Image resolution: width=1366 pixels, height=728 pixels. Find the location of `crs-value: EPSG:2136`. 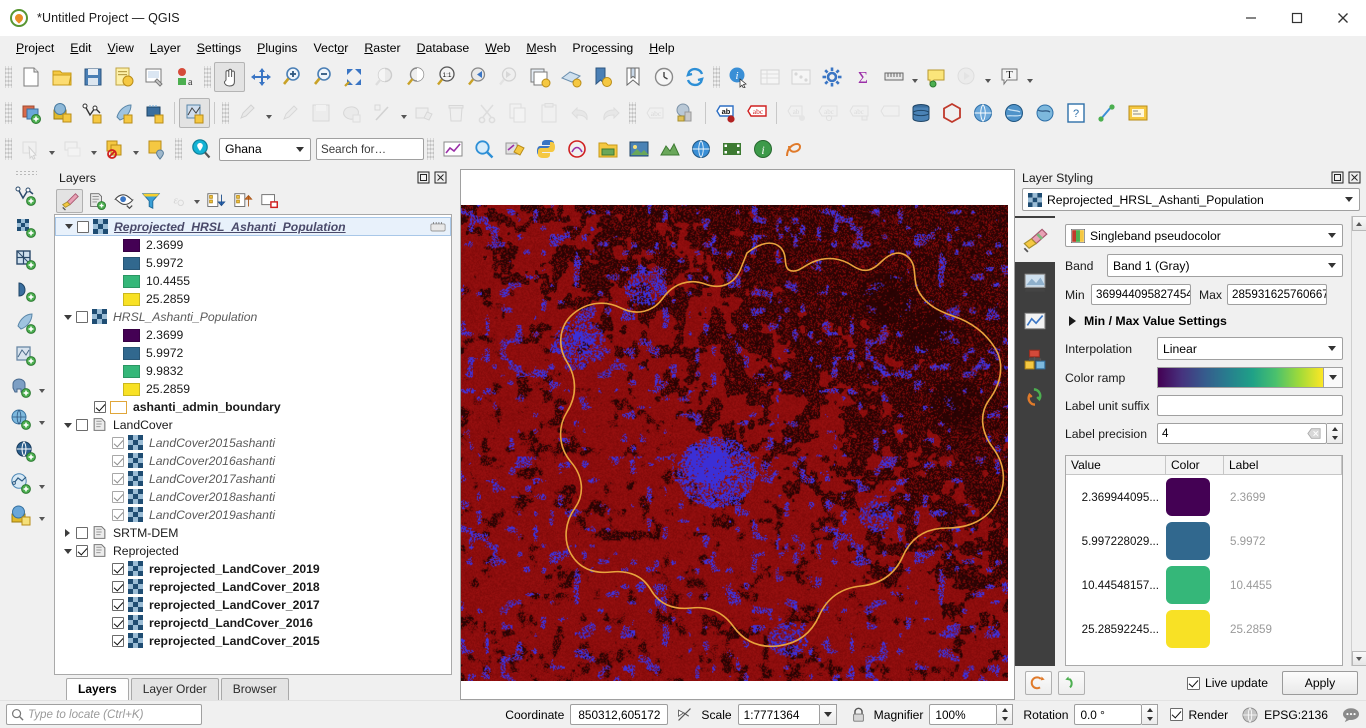

crs-value: EPSG:2136 is located at coordinates (1296, 715).